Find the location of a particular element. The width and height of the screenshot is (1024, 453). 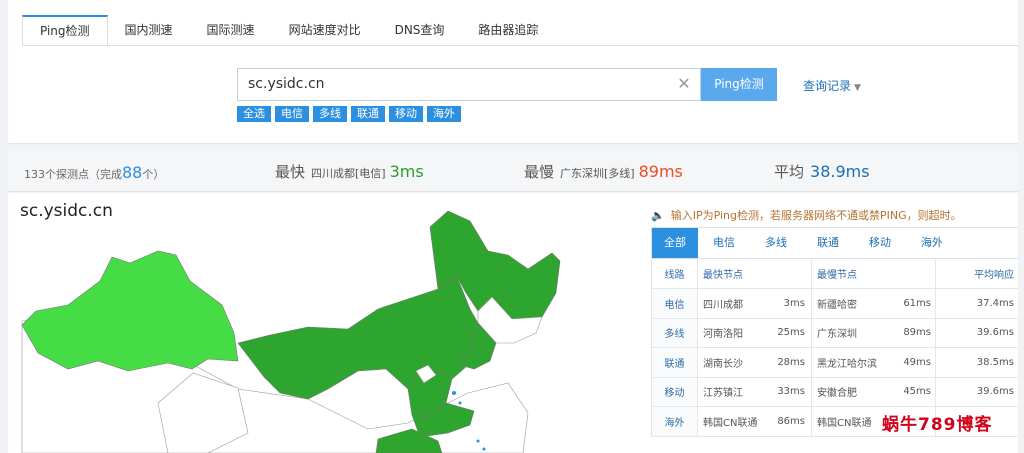

result-tab-overseas: 海外 is located at coordinates (932, 243).